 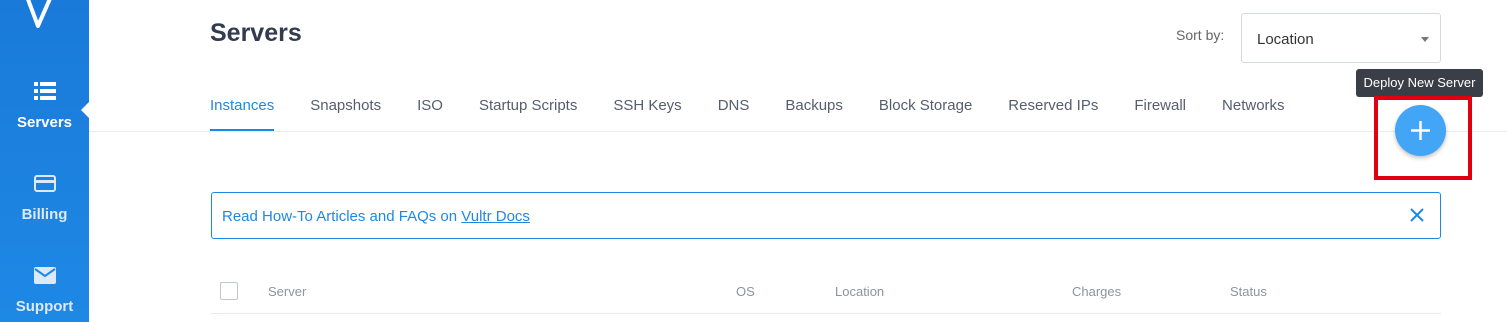 What do you see at coordinates (44, 91) in the screenshot?
I see `server-list-icon` at bounding box center [44, 91].